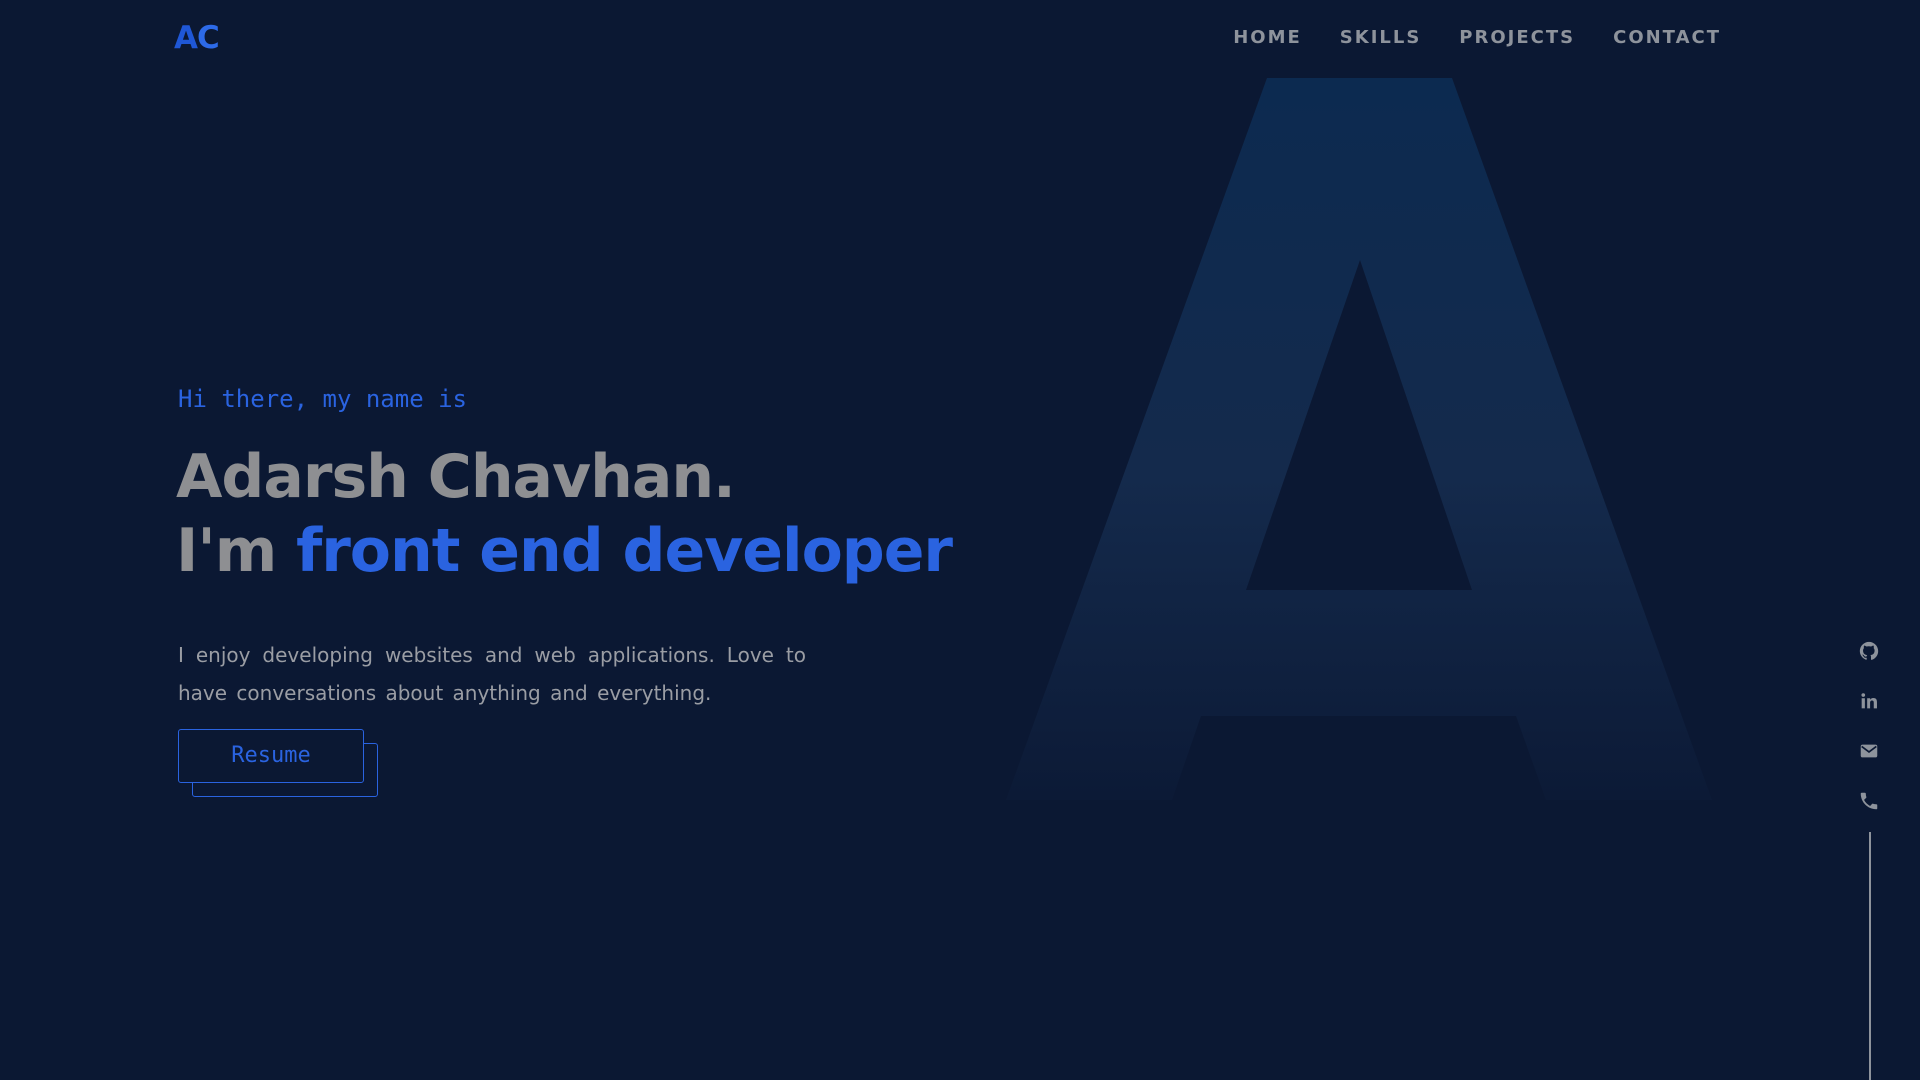  Describe the element at coordinates (208, 38) in the screenshot. I see `logo-letter-c: C` at that location.